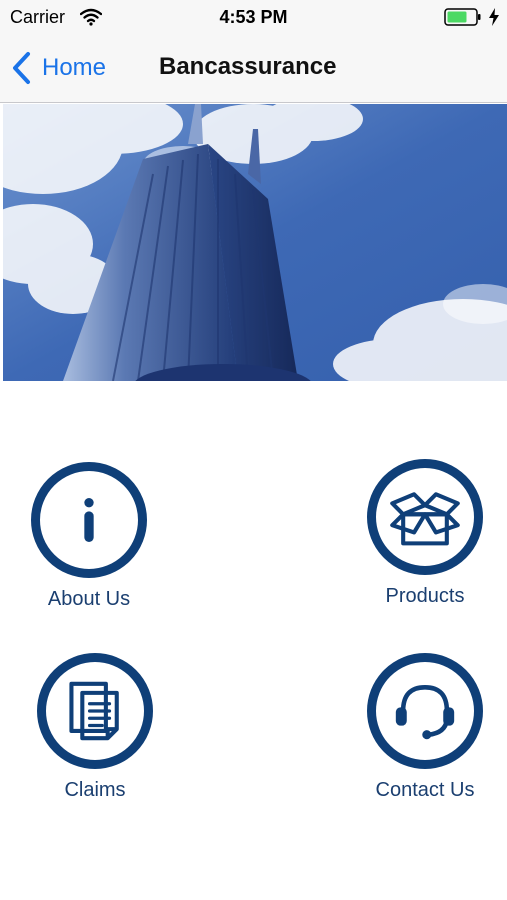  What do you see at coordinates (95, 790) in the screenshot?
I see `claims-label: Claims` at bounding box center [95, 790].